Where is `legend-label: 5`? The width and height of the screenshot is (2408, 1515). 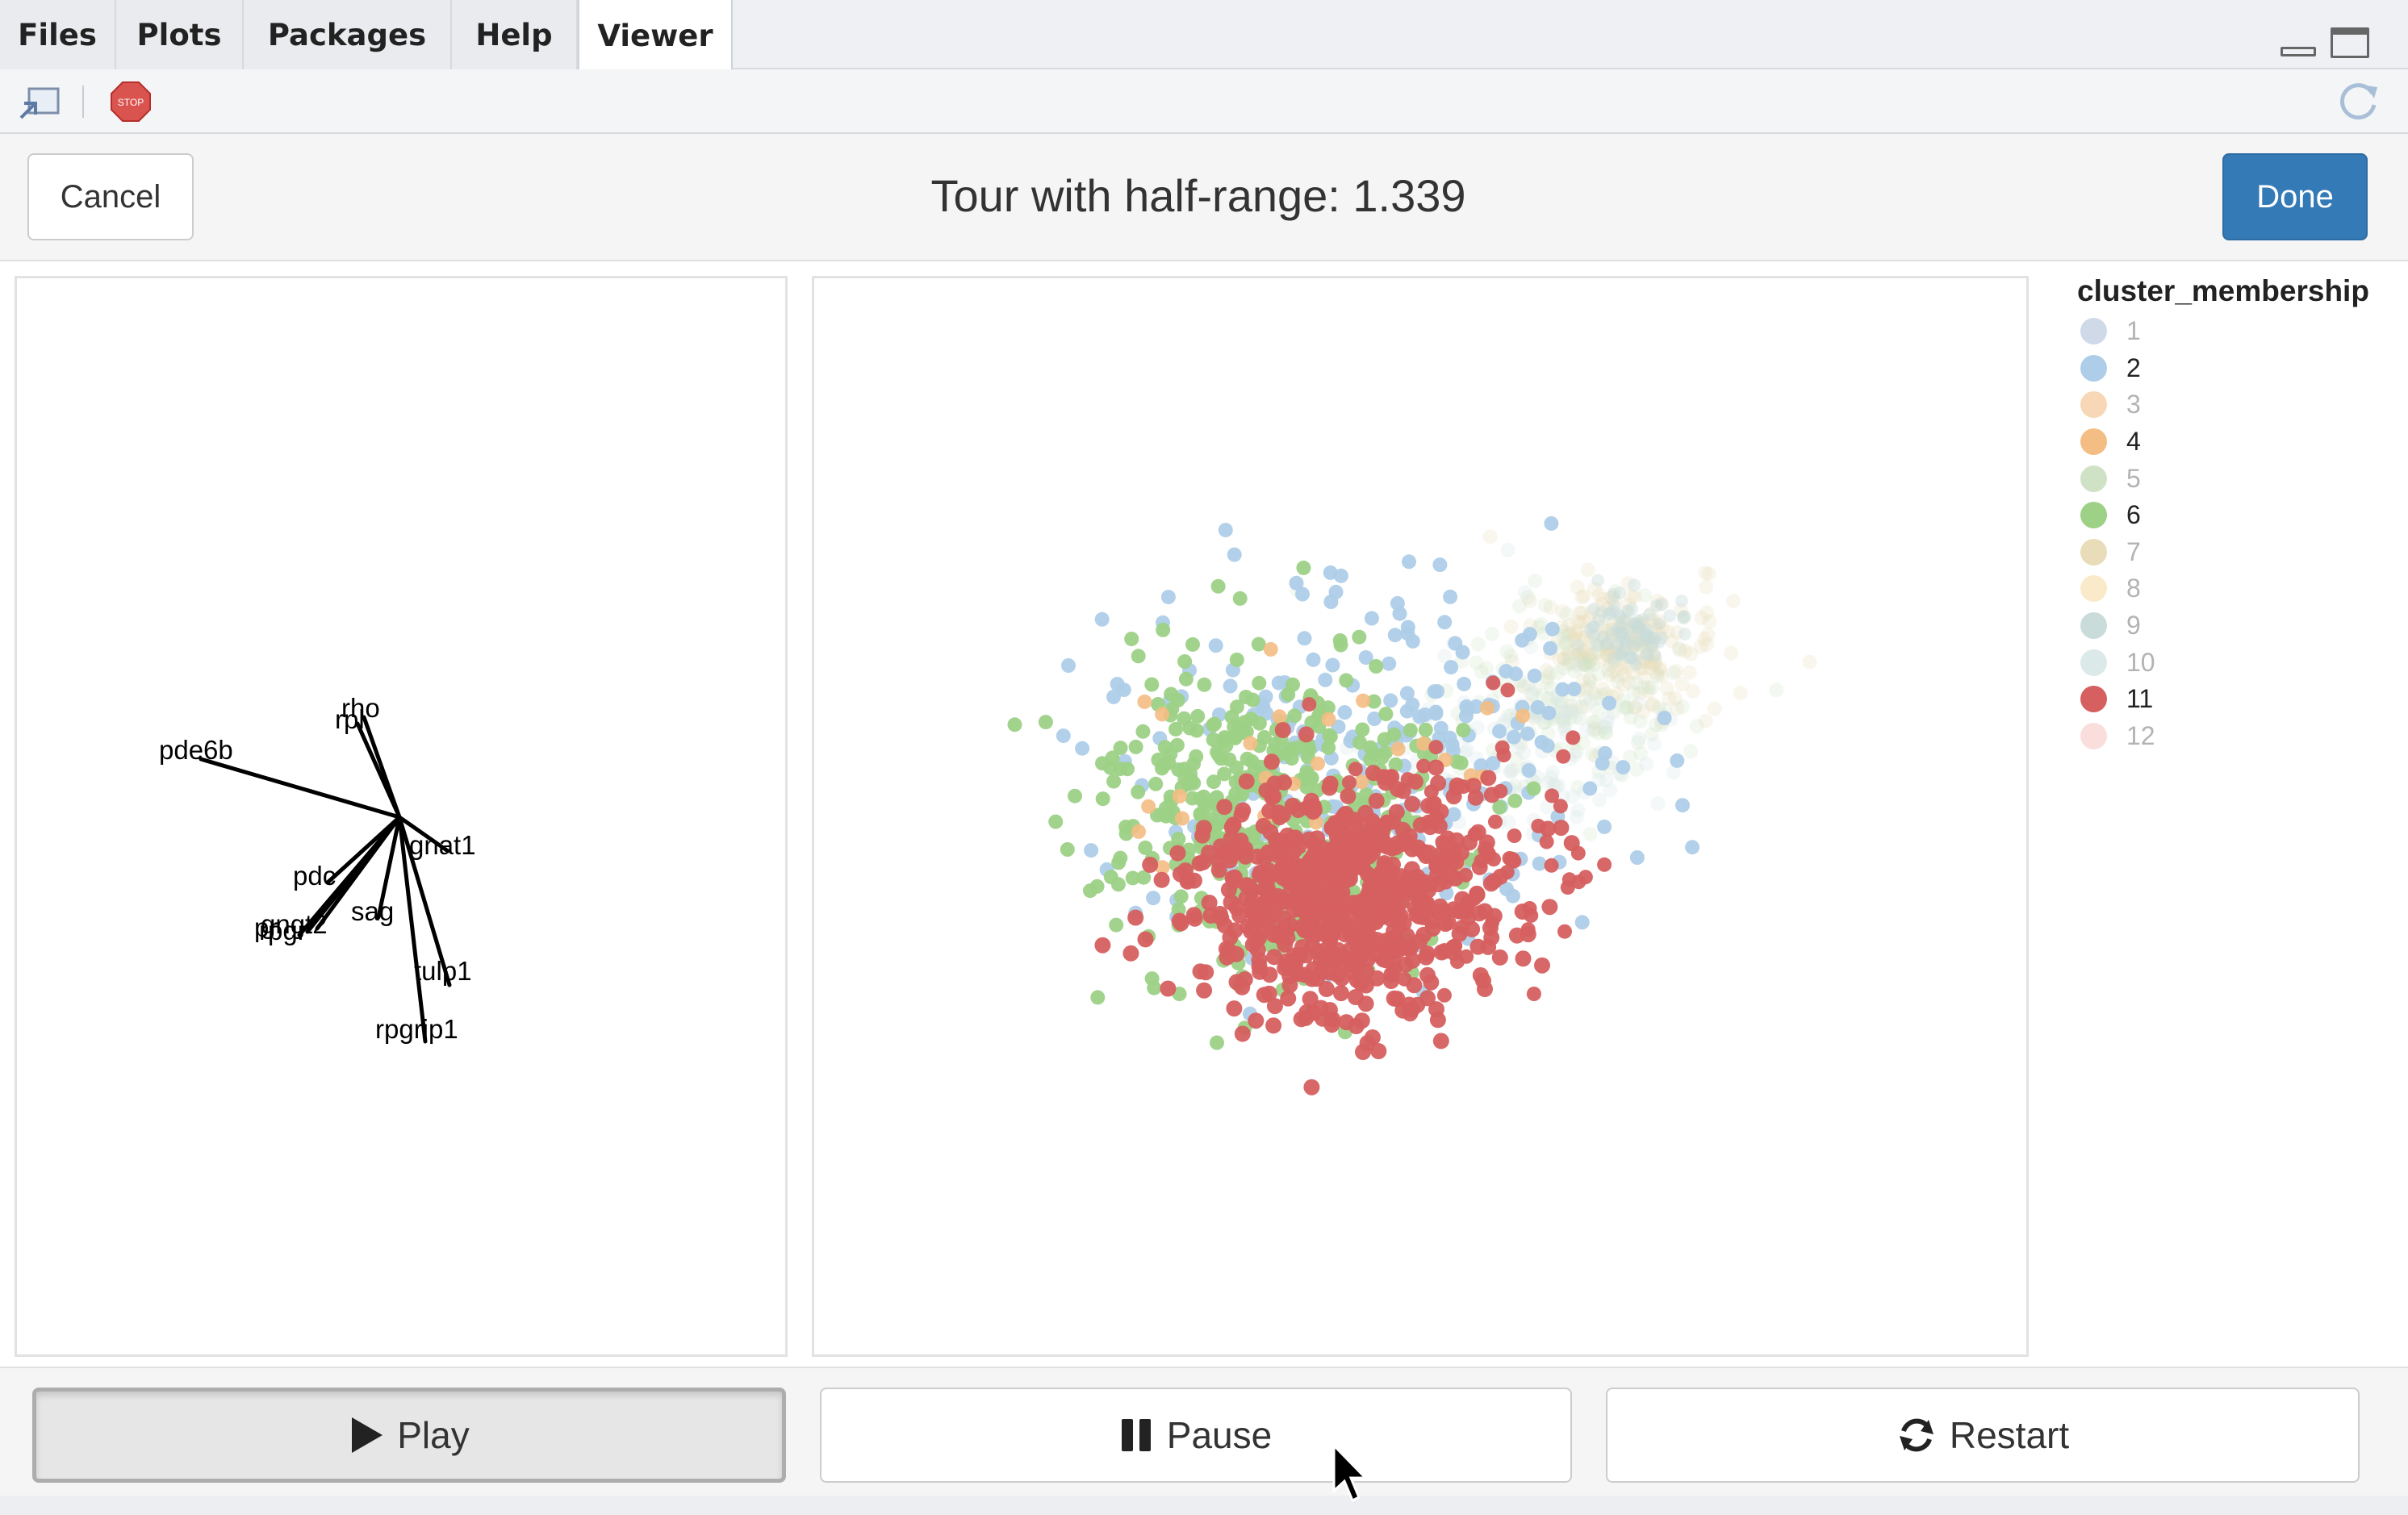
legend-label: 5 is located at coordinates (2133, 478).